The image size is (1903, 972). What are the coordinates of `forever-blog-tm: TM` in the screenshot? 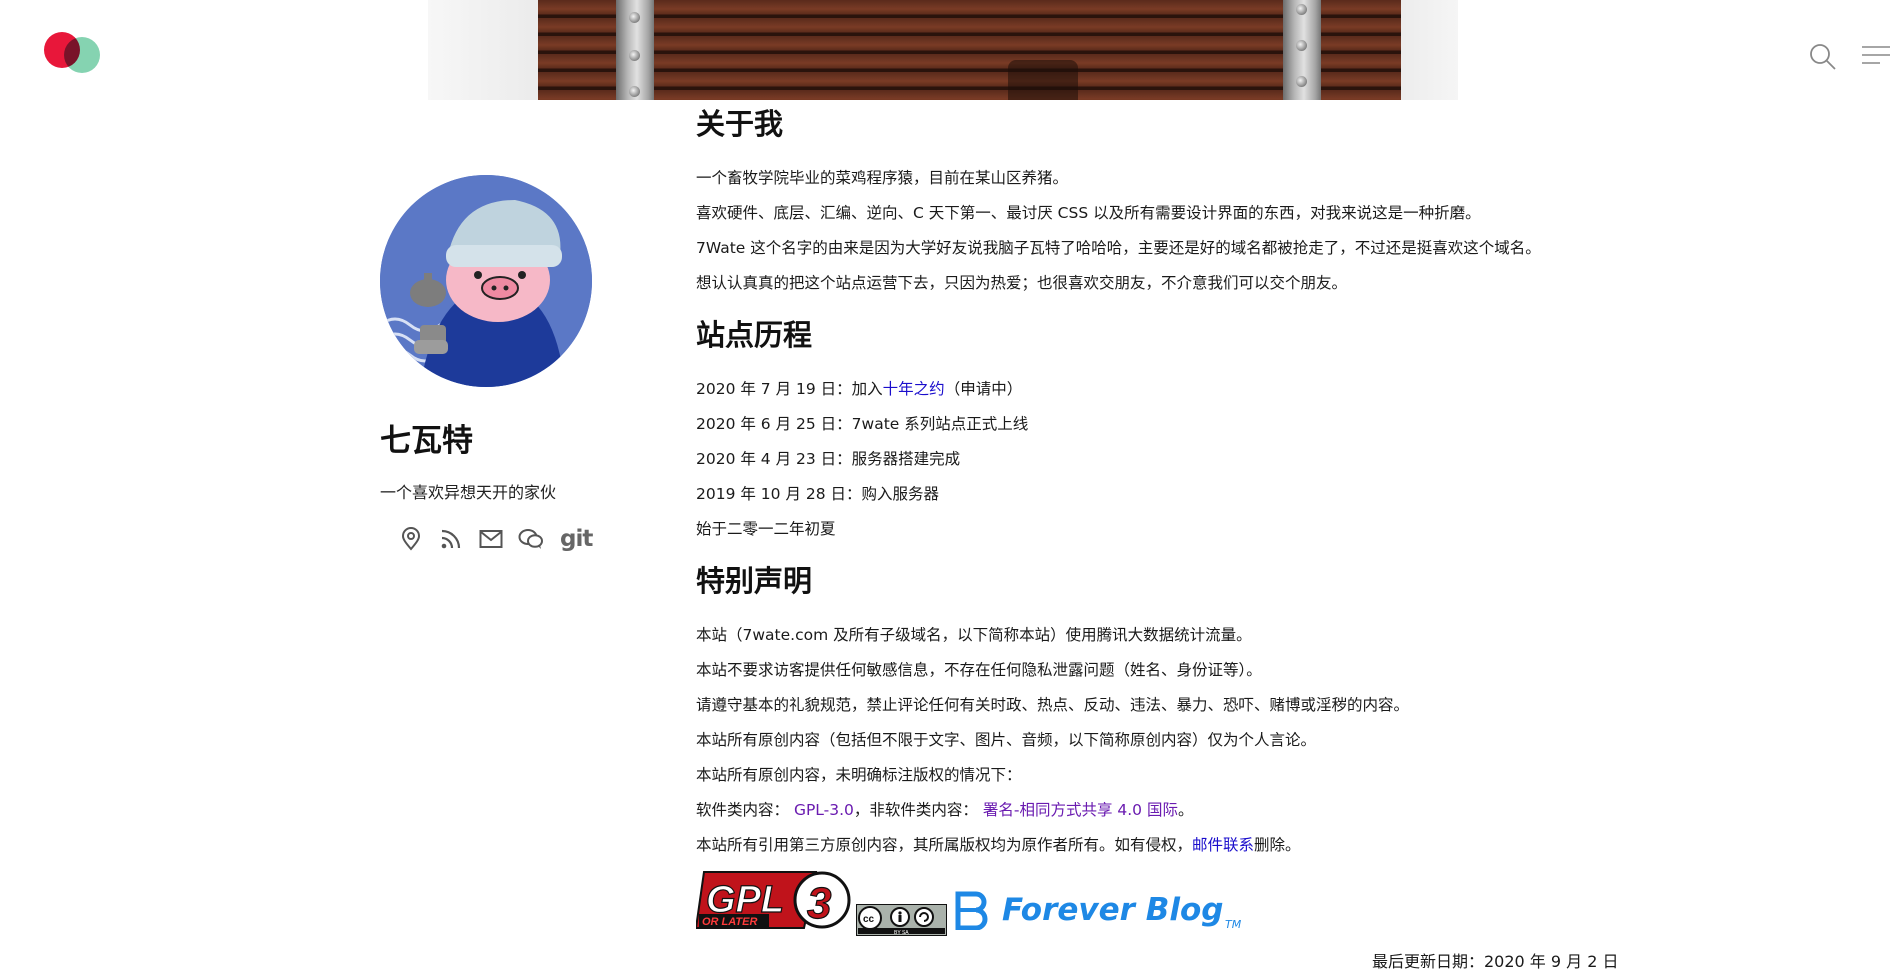 It's located at (1233, 924).